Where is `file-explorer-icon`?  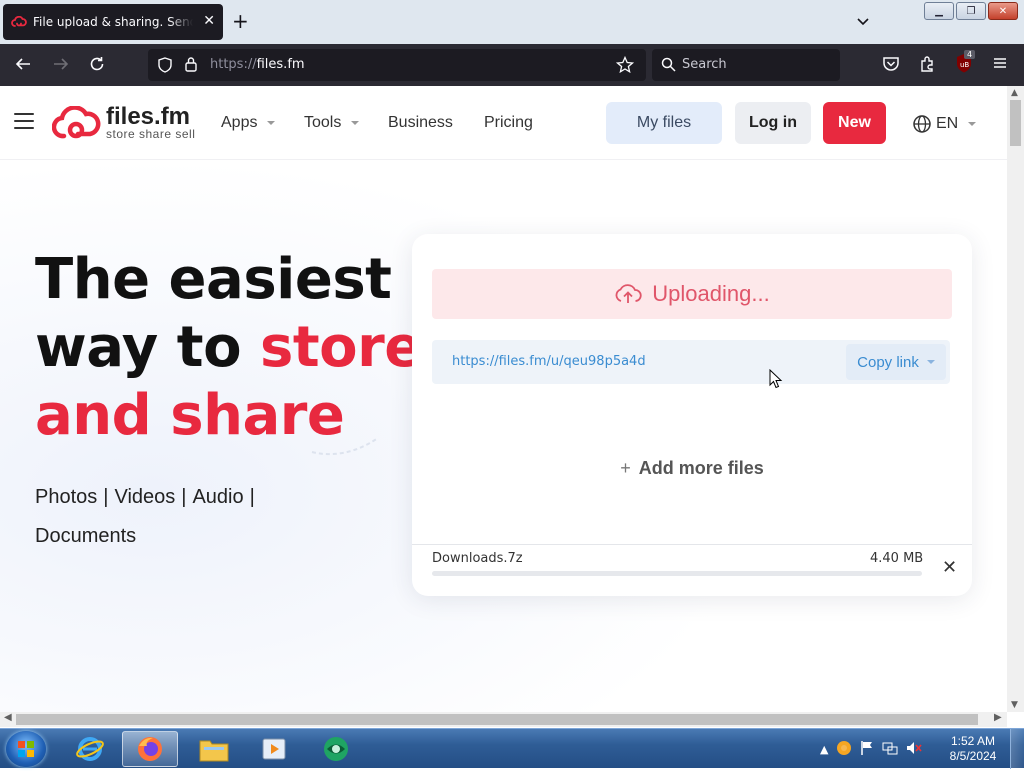 file-explorer-icon is located at coordinates (214, 749).